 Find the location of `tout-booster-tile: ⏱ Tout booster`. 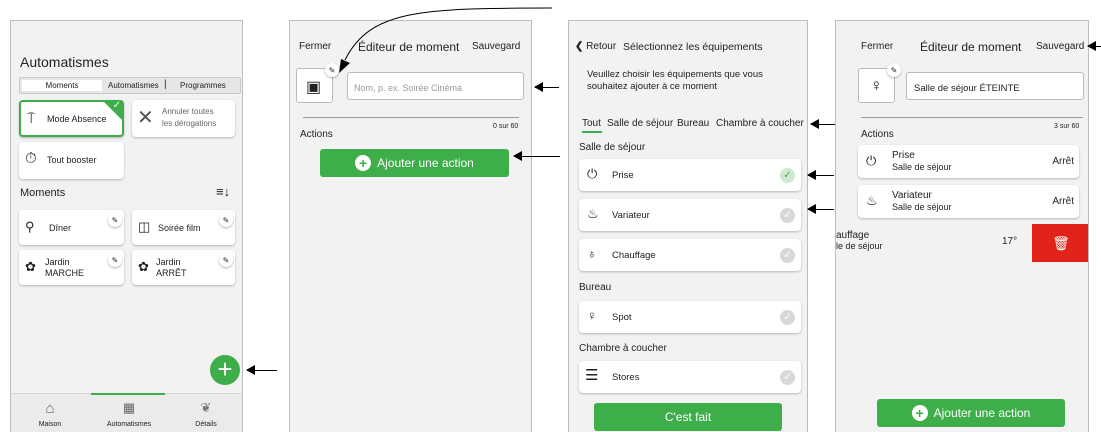

tout-booster-tile: ⏱ Tout booster is located at coordinates (71, 160).